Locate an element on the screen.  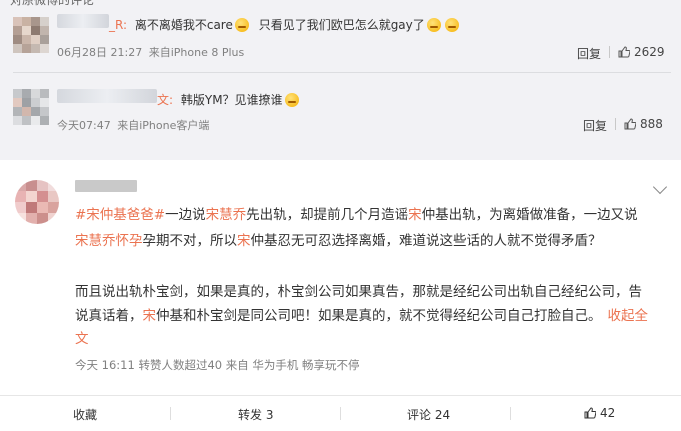
comment-source: 来自iPhone 8 Plus is located at coordinates (196, 52).